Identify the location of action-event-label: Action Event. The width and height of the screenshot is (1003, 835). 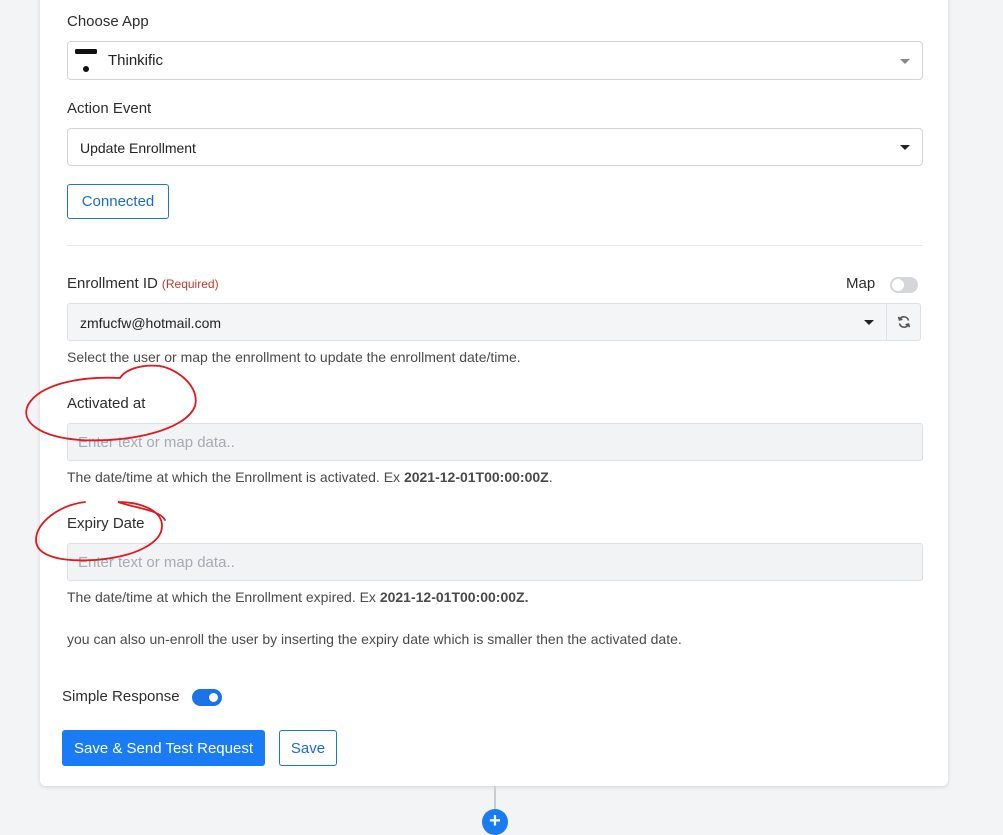
(109, 108).